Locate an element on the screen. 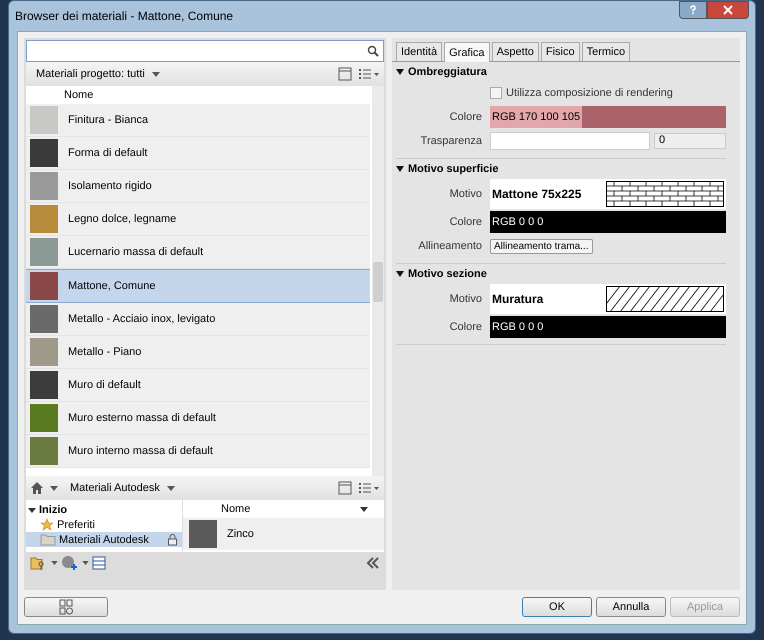  tab: Fisico is located at coordinates (560, 51).